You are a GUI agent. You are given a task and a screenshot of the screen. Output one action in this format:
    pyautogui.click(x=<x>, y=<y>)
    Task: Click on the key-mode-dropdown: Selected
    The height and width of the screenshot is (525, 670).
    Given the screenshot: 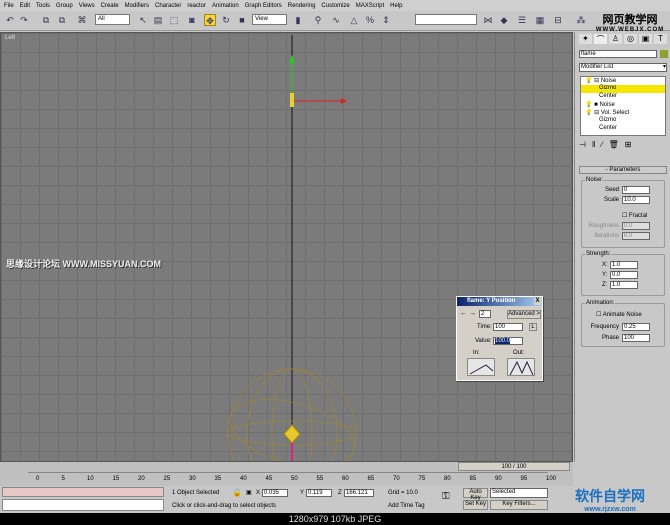 What is the action you would take?
    pyautogui.click(x=519, y=493)
    